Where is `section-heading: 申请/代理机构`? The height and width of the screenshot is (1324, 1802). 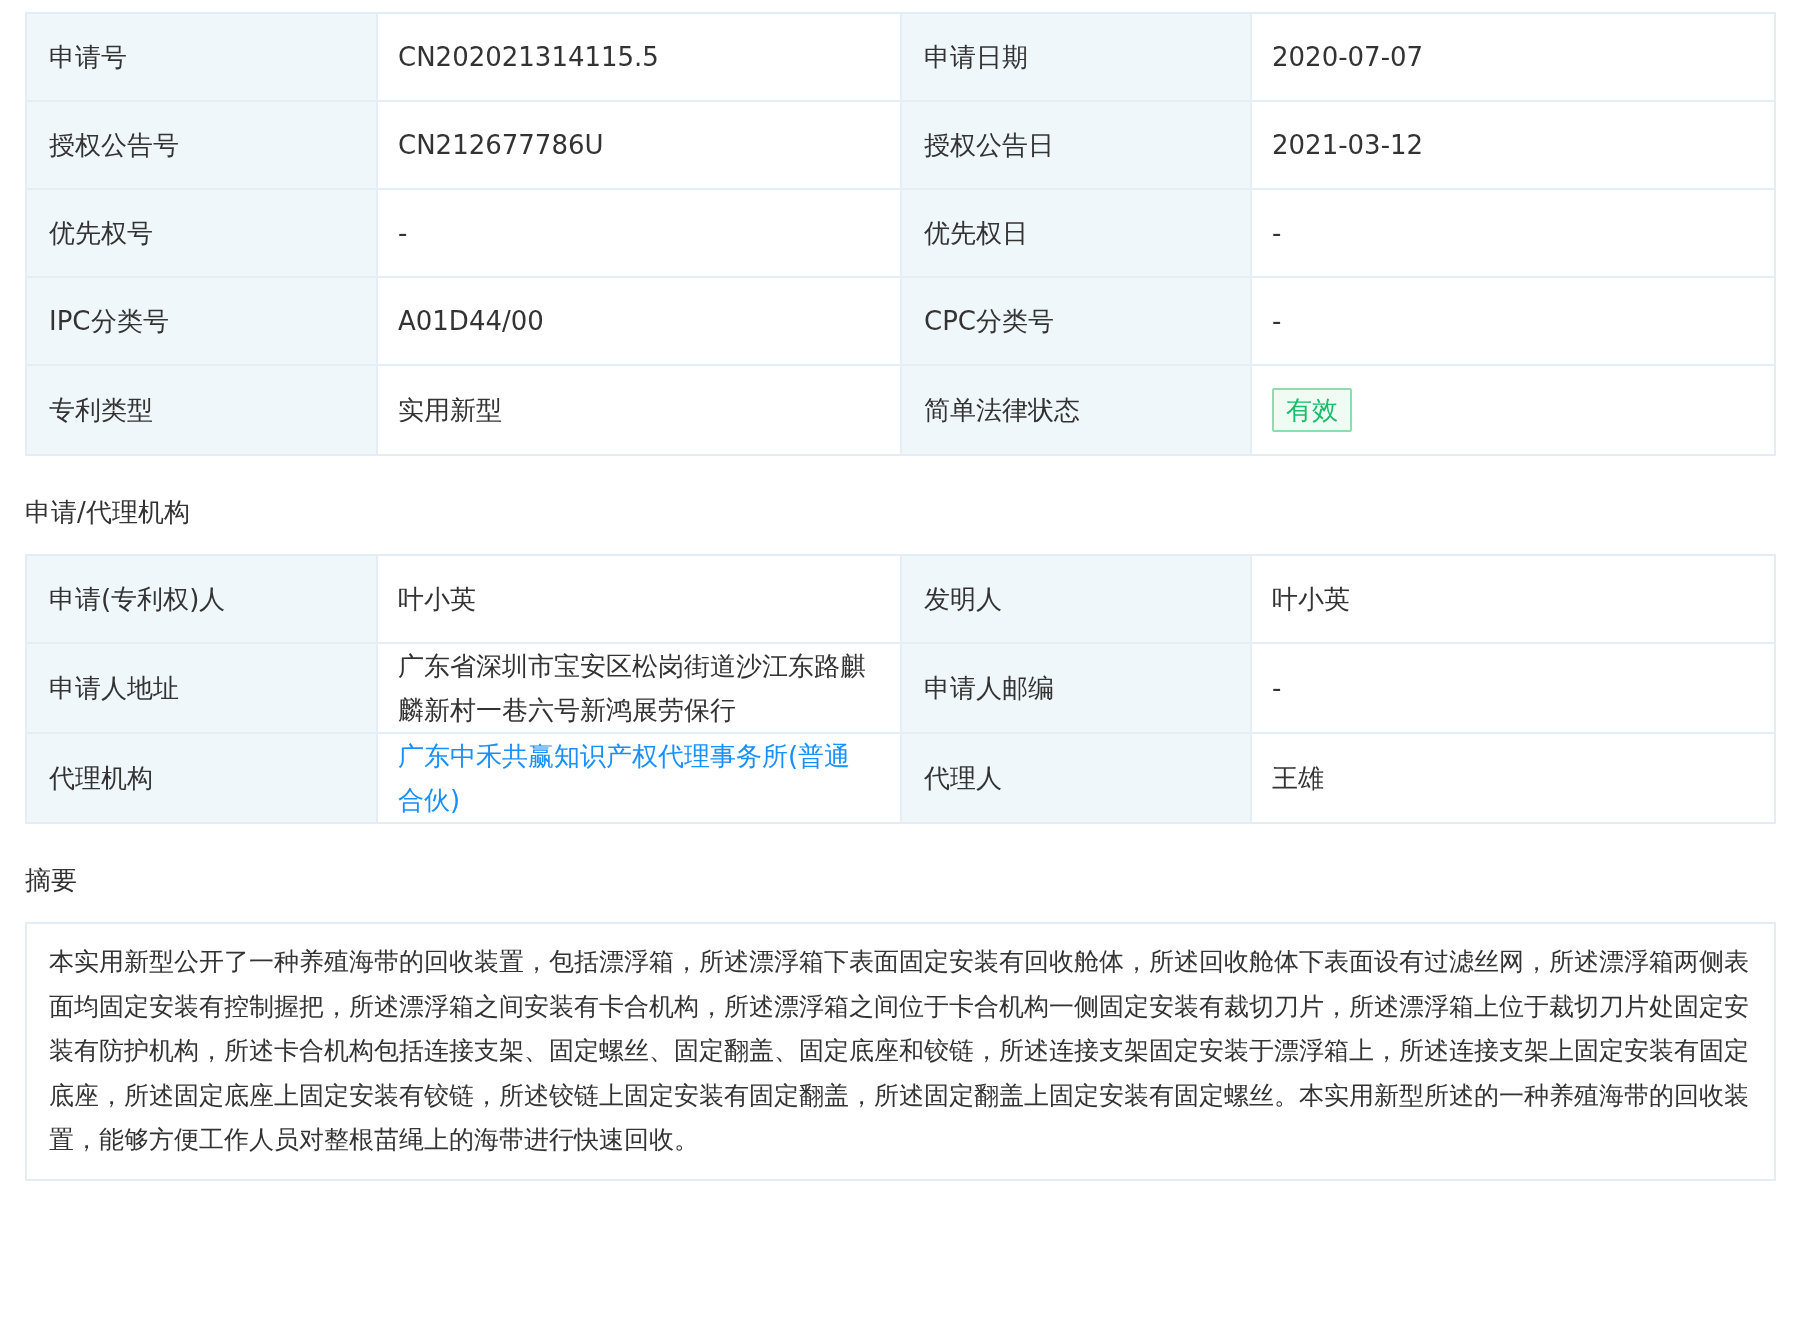 section-heading: 申请/代理机构 is located at coordinates (108, 512).